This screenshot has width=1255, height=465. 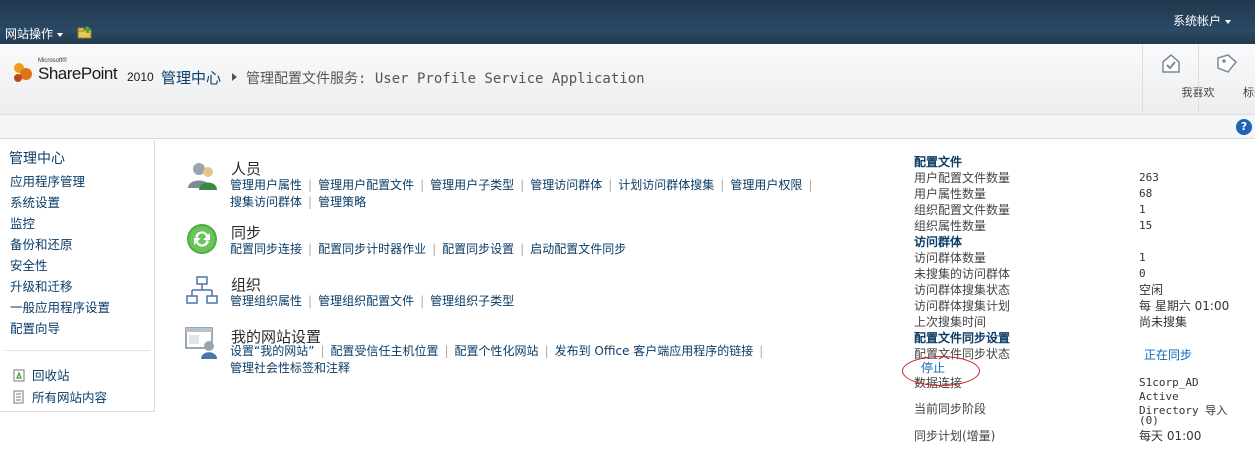 I want to click on sharepoint-logo-icon, so click(x=23, y=72).